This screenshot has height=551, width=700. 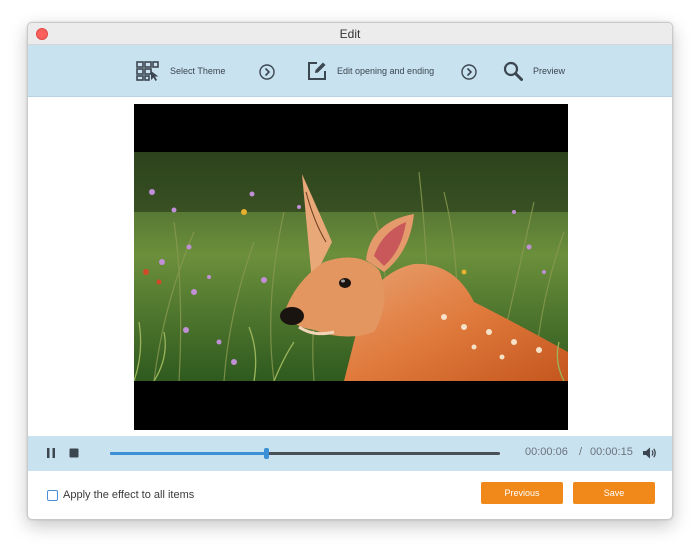 I want to click on theme-grid-icon, so click(x=147, y=71).